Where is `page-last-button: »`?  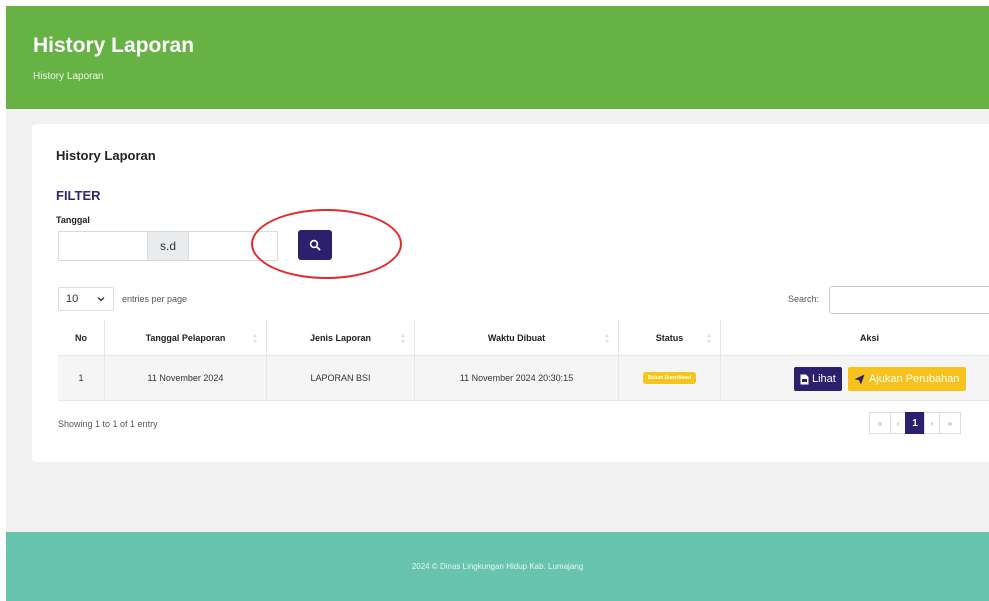 page-last-button: » is located at coordinates (950, 423).